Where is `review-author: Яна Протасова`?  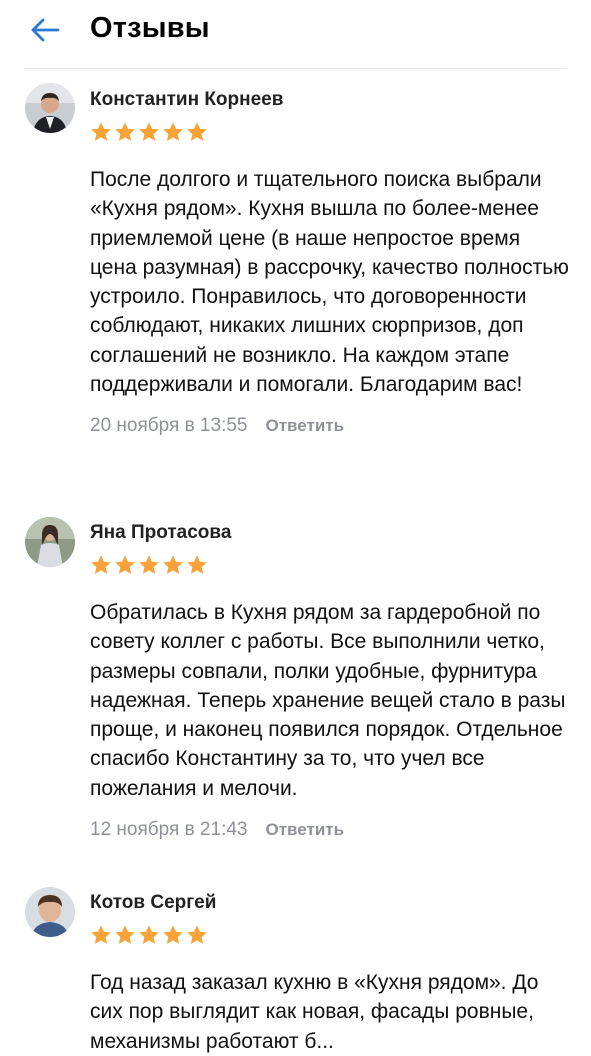 review-author: Яна Протасова is located at coordinates (330, 523).